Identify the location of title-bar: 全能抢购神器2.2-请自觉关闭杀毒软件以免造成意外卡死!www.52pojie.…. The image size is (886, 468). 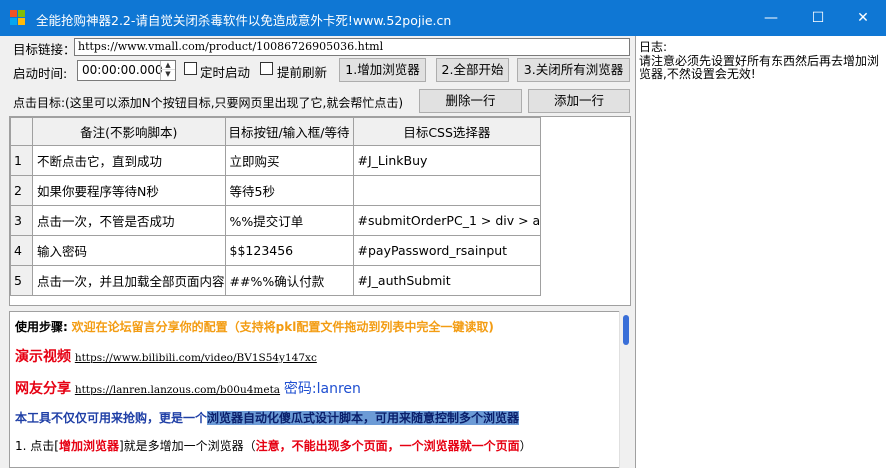
(443, 18).